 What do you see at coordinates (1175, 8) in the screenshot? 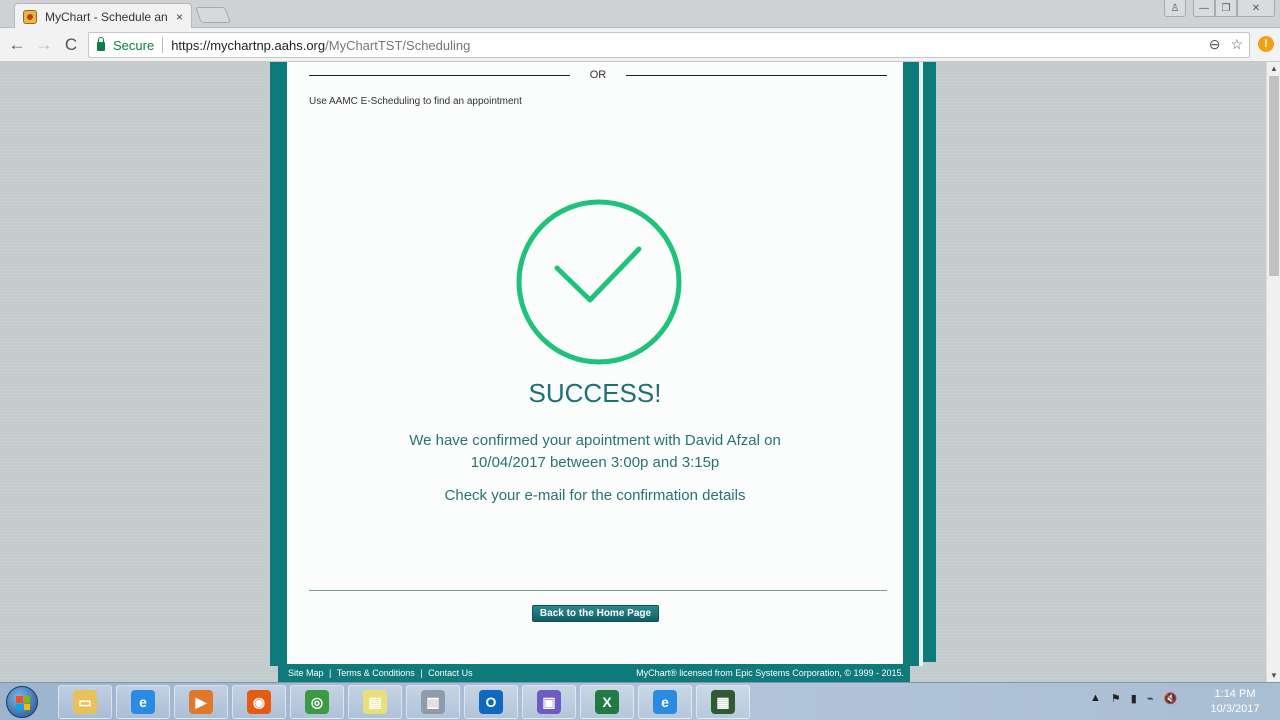
I see `profile-icon: ♙` at bounding box center [1175, 8].